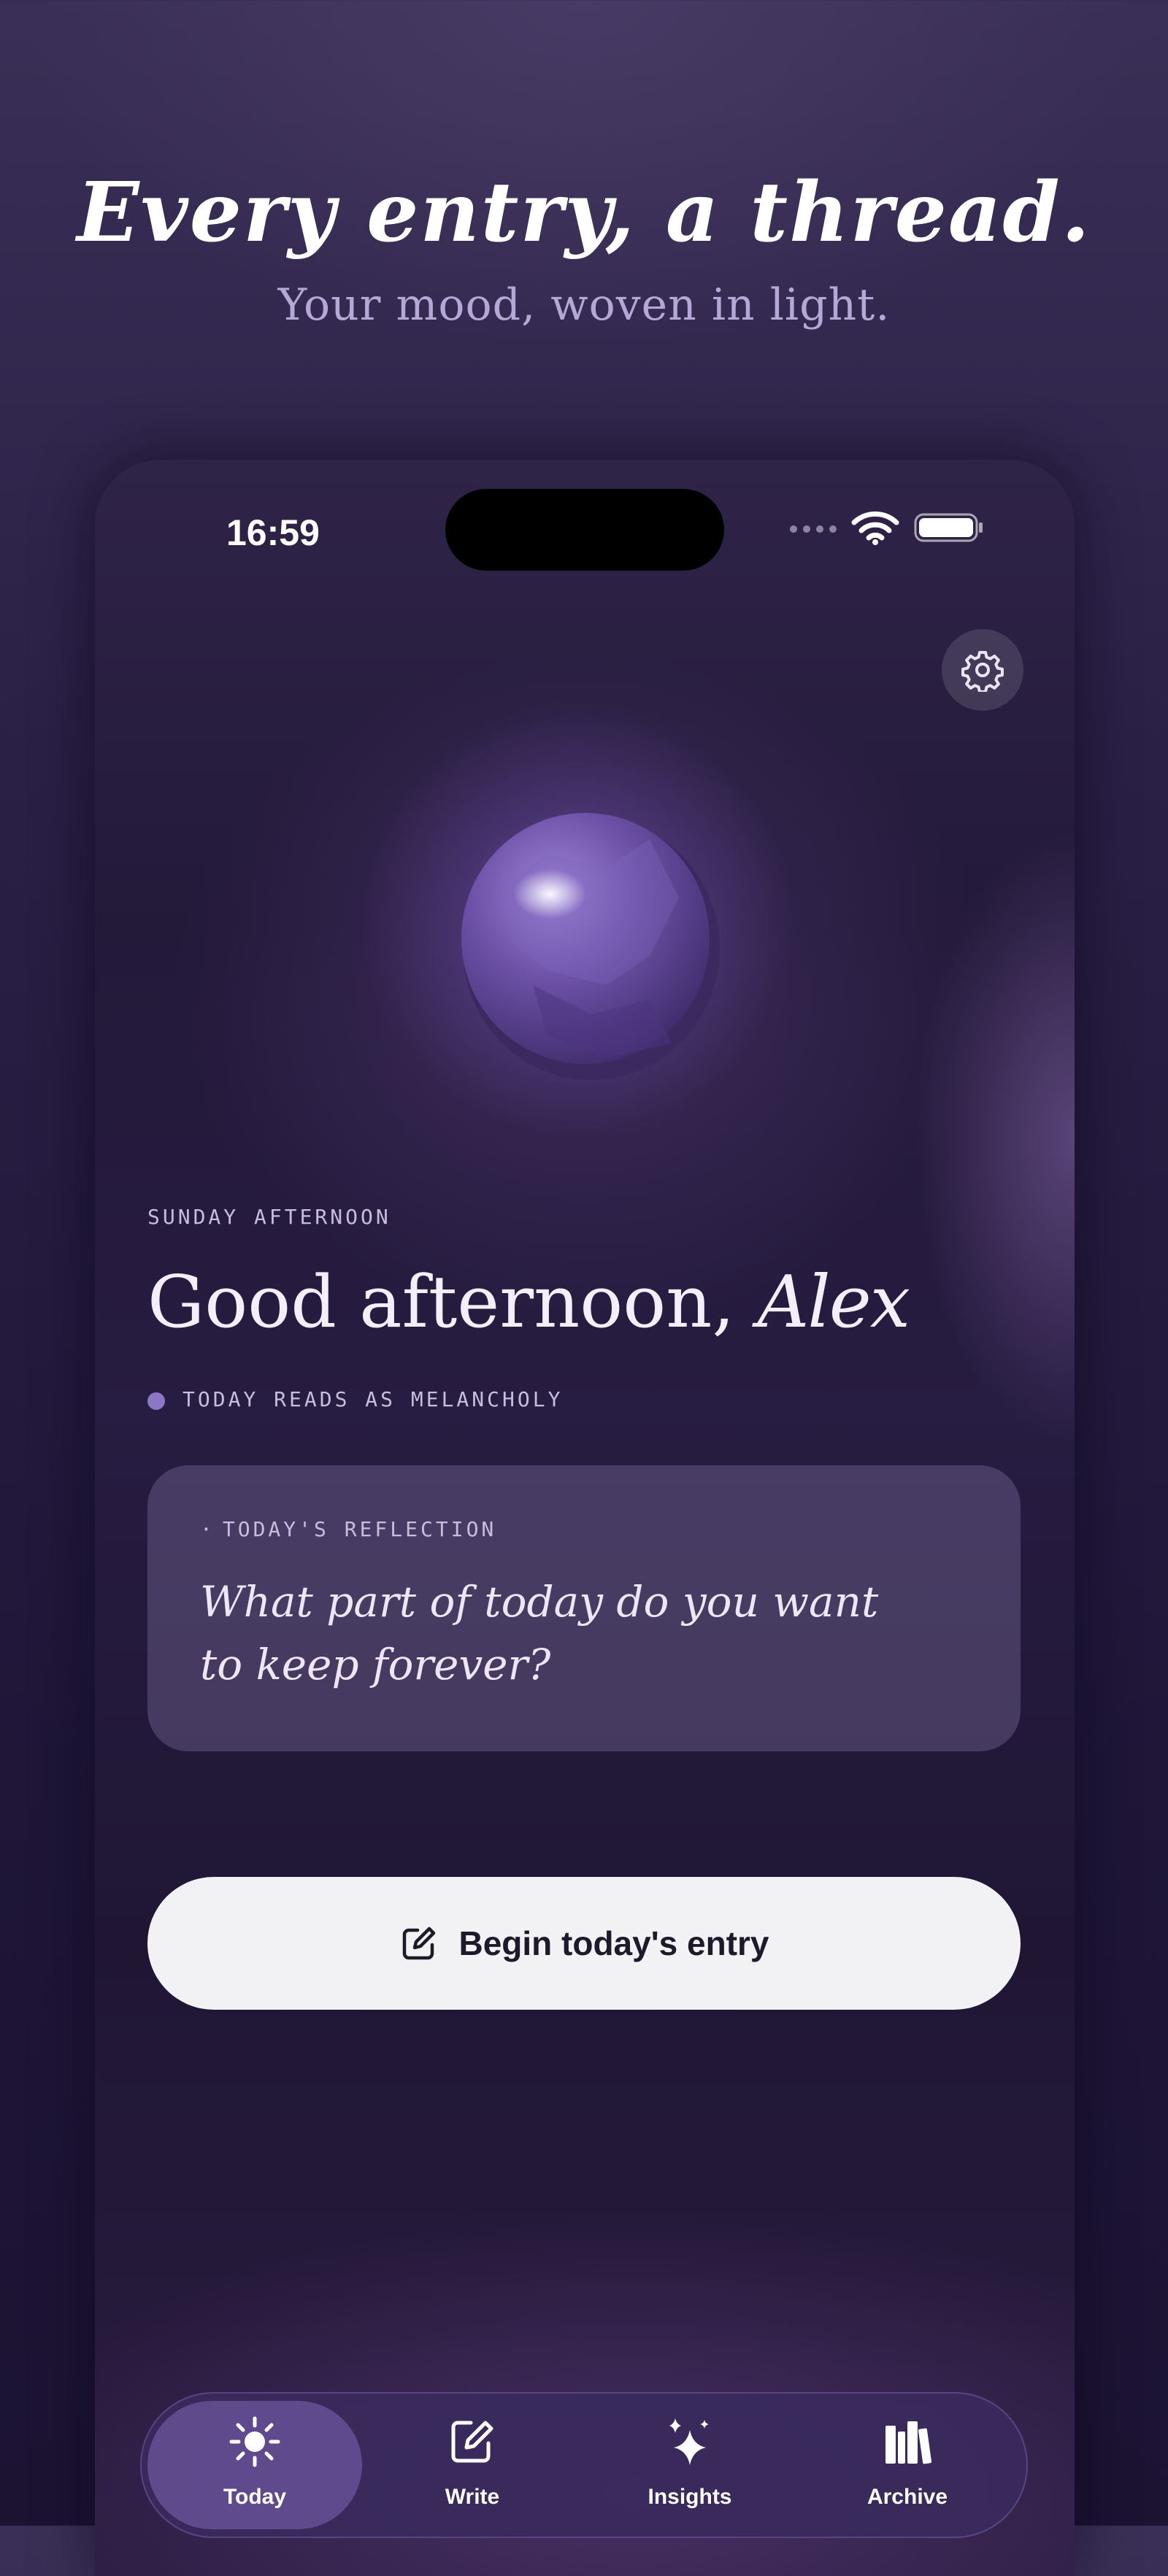 This screenshot has width=1168, height=2576. What do you see at coordinates (254, 2441) in the screenshot?
I see `sun-icon` at bounding box center [254, 2441].